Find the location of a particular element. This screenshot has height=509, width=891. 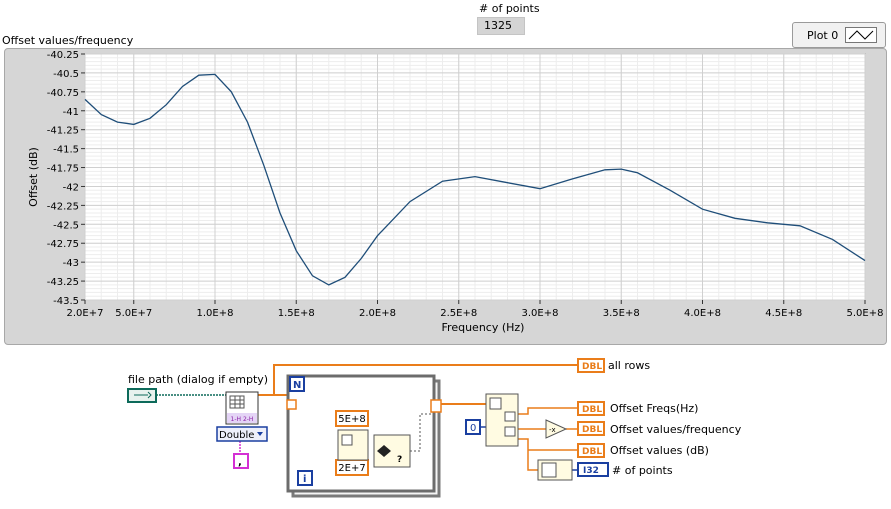

offset-freqs-type: DBL is located at coordinates (592, 410).